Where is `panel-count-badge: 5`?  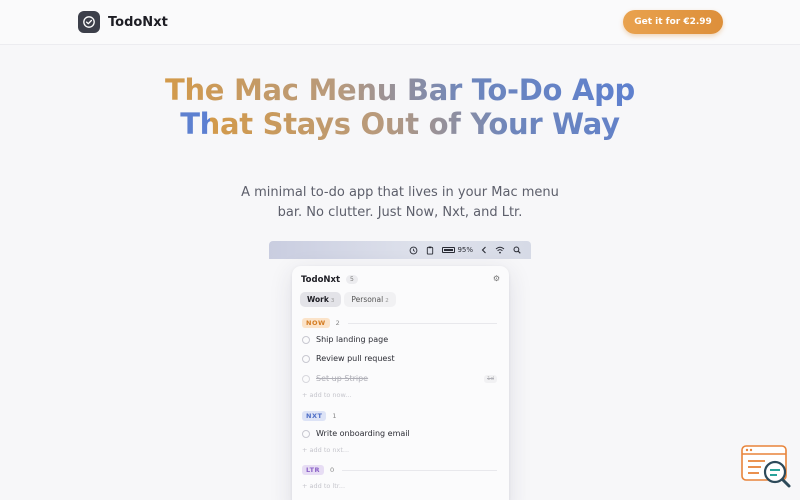 panel-count-badge: 5 is located at coordinates (352, 279).